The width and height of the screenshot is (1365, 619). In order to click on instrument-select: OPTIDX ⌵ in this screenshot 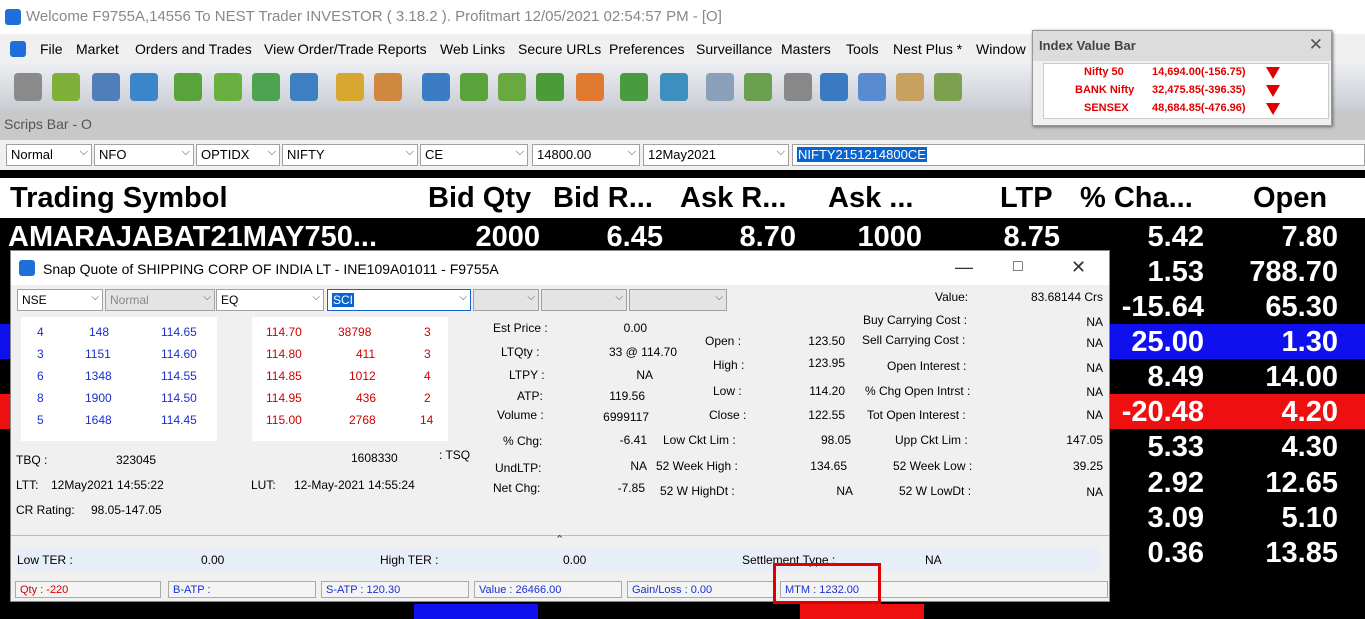, I will do `click(238, 155)`.